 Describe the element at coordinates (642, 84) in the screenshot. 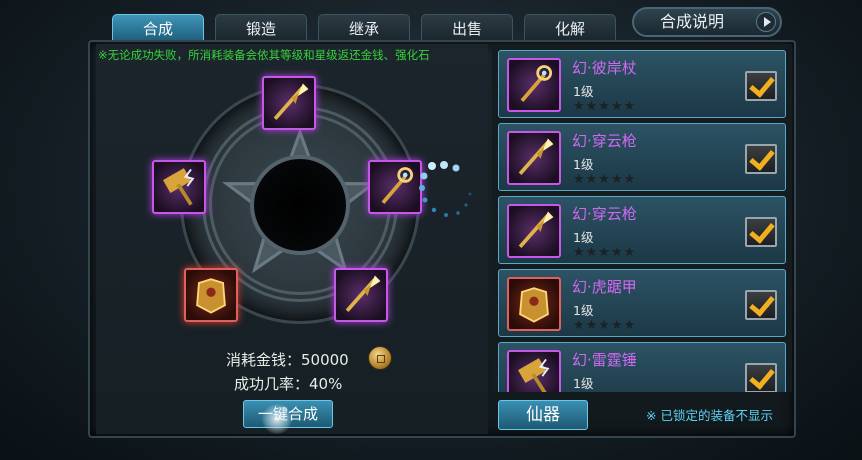

I see `list-item: 幻·彼岸杖 1级 ★★★★★` at that location.